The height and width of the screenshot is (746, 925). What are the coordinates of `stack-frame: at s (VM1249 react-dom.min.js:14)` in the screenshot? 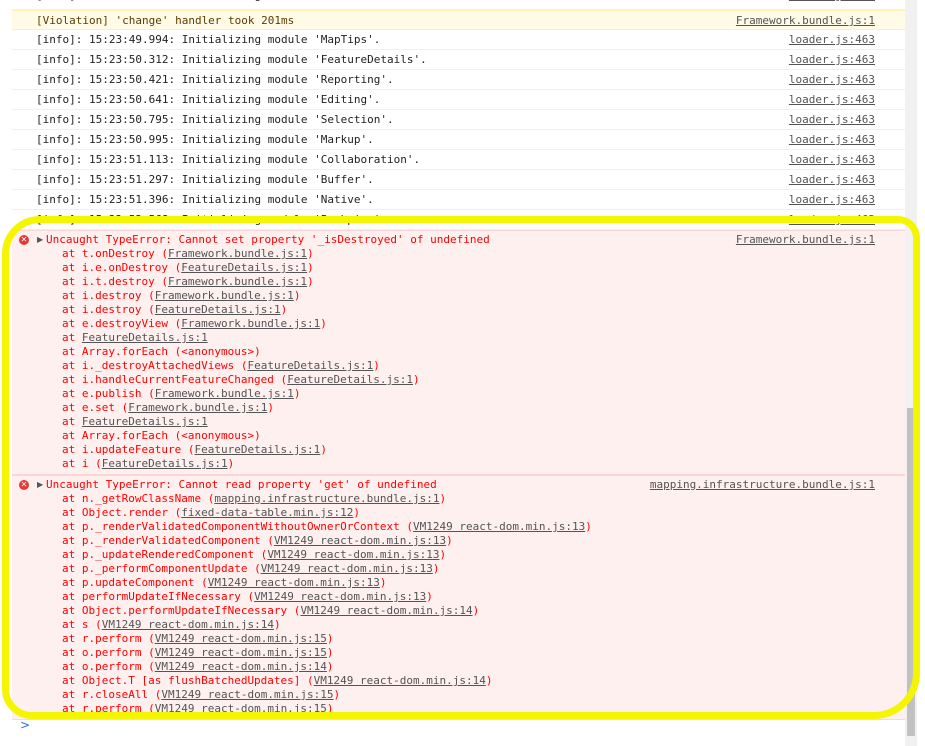 It's located at (171, 624).